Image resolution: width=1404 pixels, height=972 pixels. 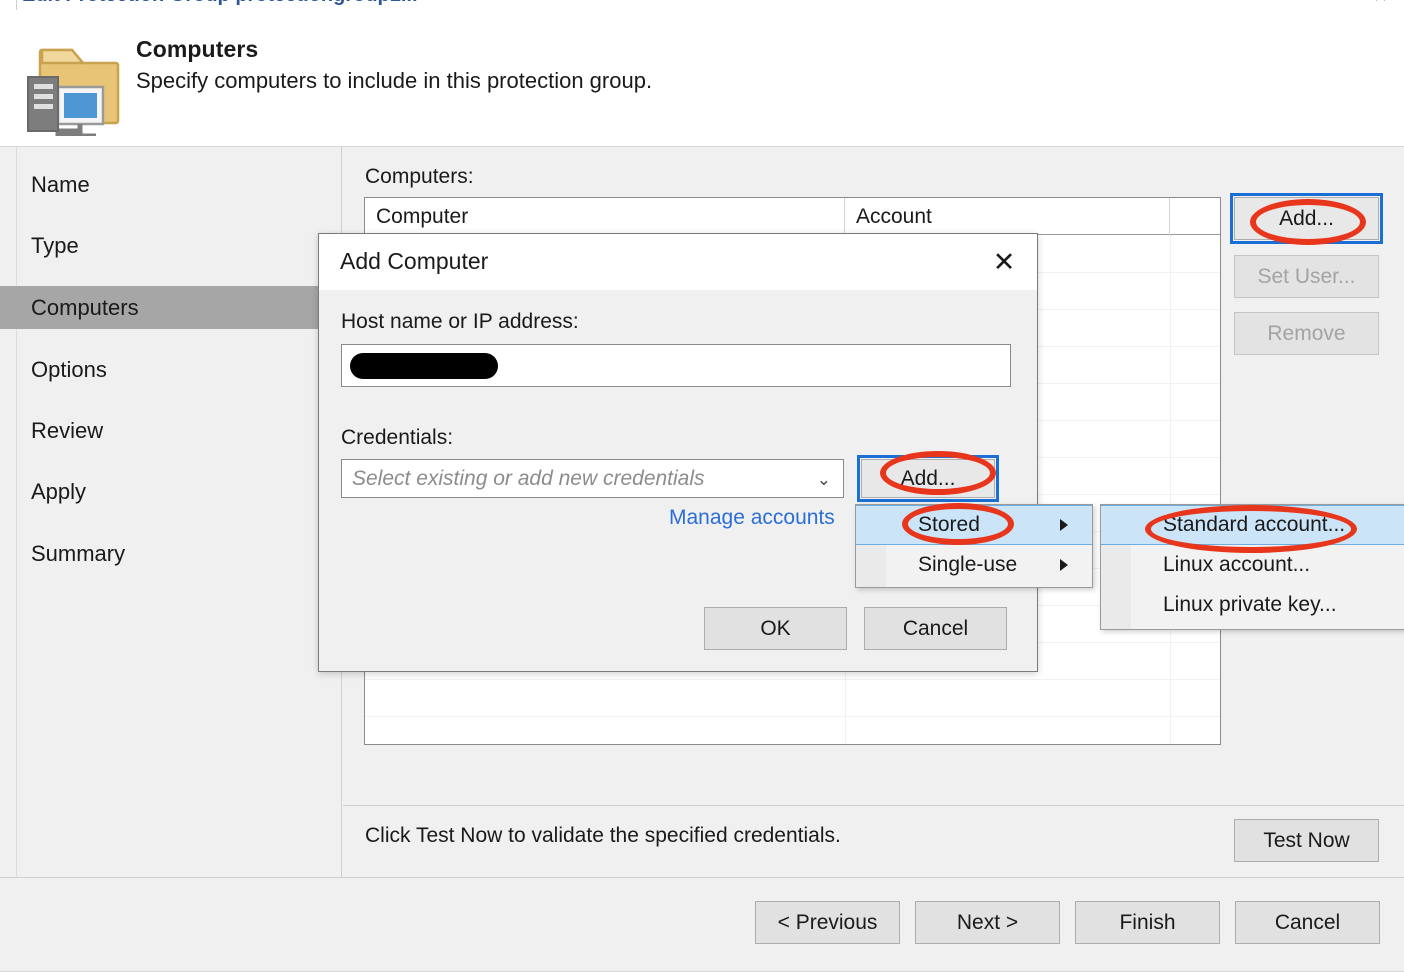 I want to click on sidebar-item-type: Type, so click(x=171, y=245).